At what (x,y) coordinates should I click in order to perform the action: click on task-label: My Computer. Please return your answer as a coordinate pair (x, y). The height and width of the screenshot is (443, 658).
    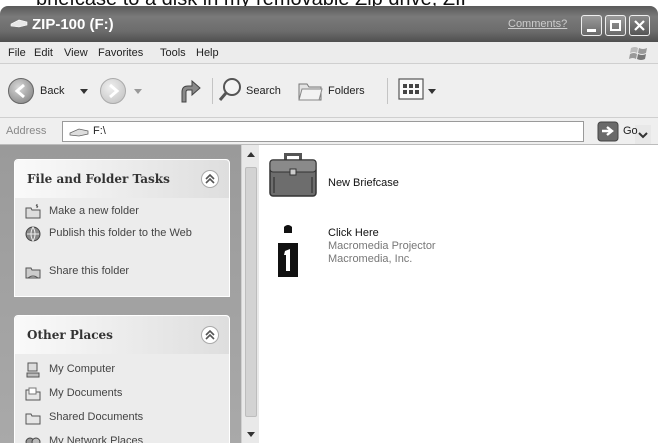
    Looking at the image, I should click on (82, 369).